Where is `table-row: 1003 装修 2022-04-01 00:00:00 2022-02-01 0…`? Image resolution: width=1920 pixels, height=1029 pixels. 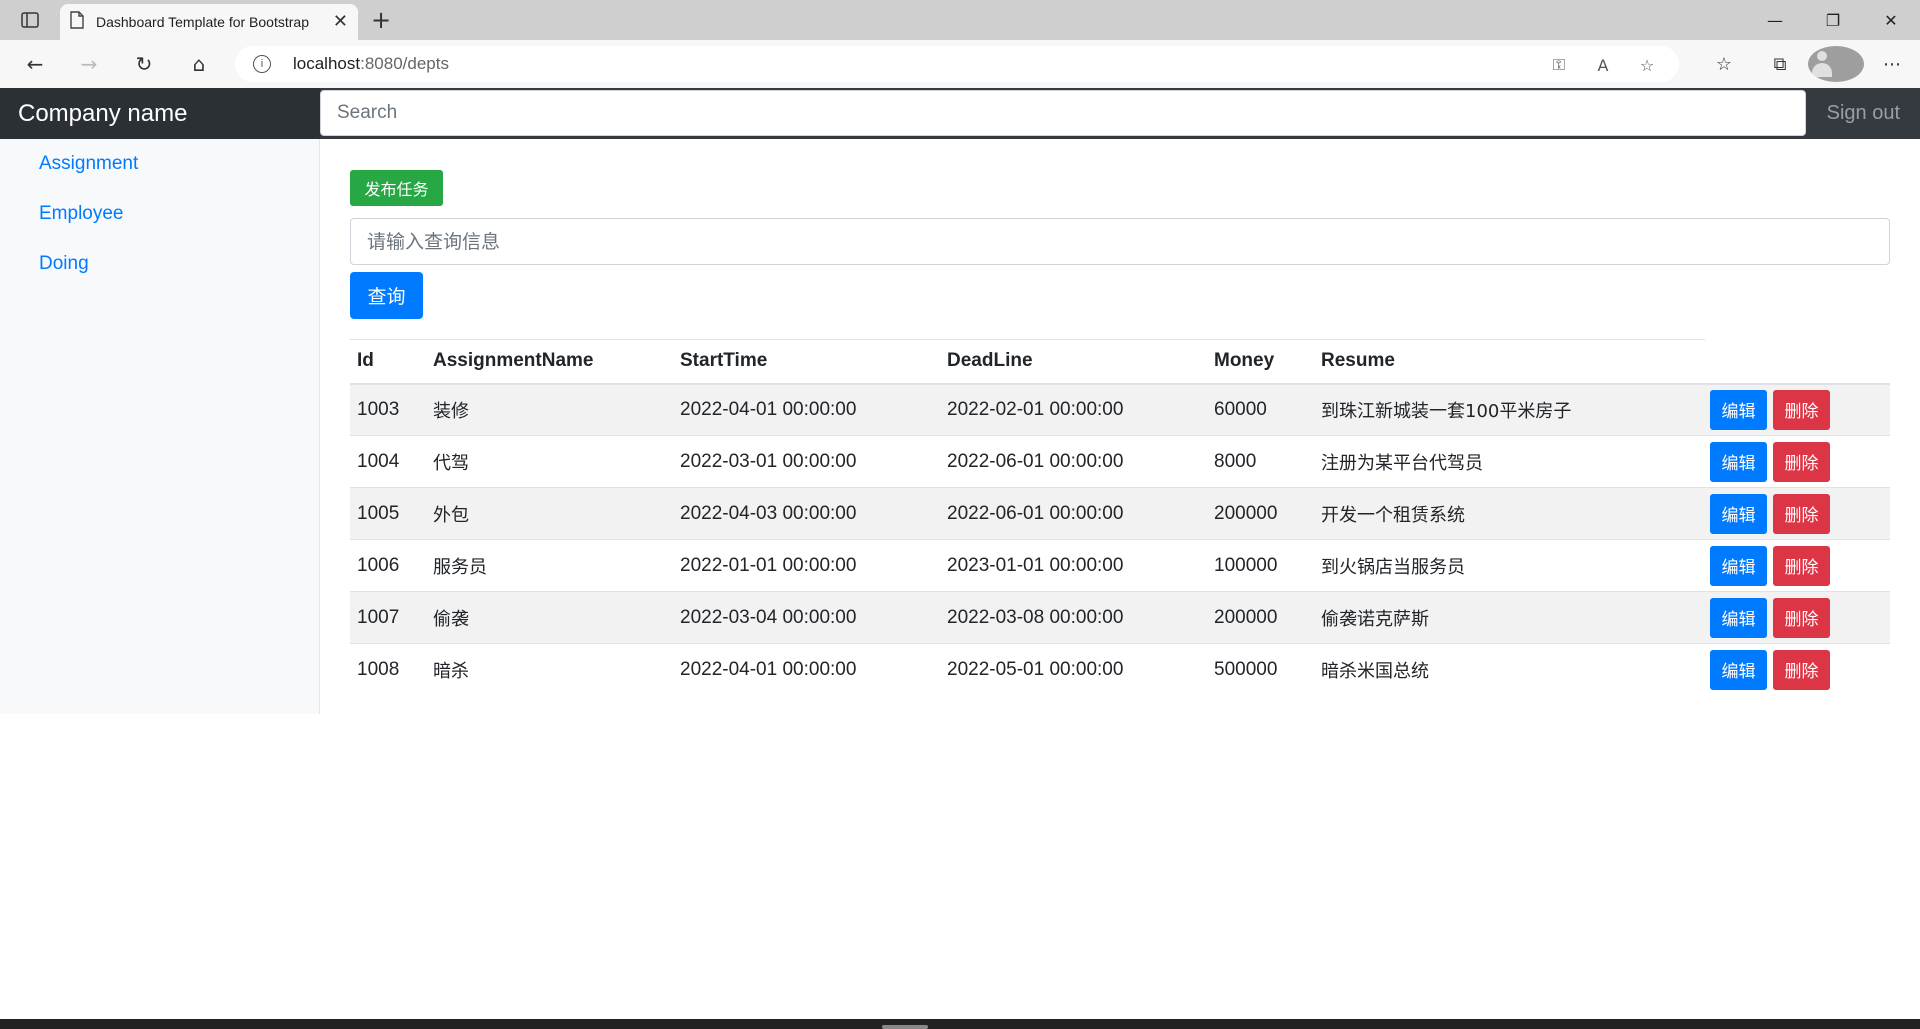 table-row: 1003 装修 2022-04-01 00:00:00 2022-02-01 0… is located at coordinates (1120, 409).